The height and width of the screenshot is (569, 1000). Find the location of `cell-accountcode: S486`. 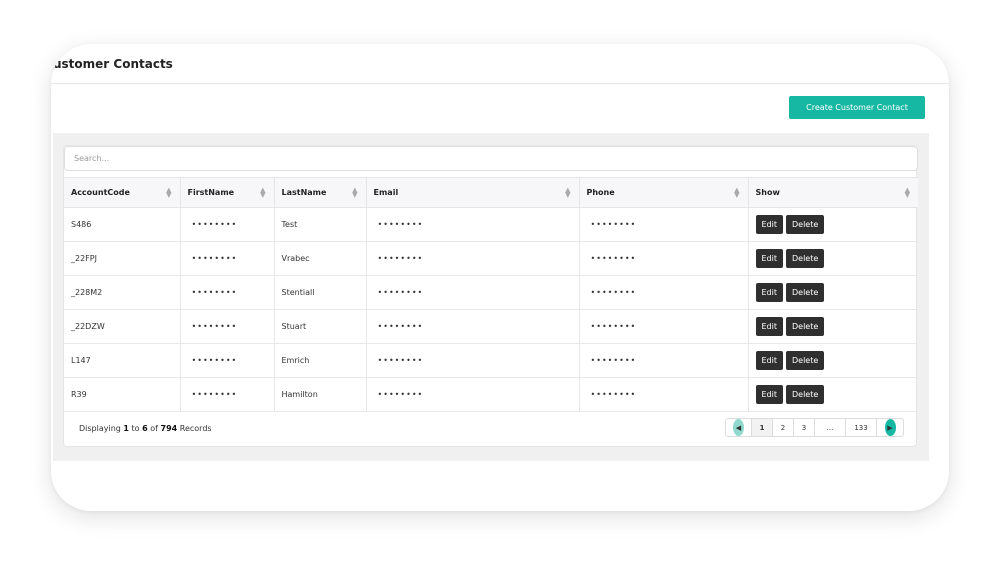

cell-accountcode: S486 is located at coordinates (122, 224).